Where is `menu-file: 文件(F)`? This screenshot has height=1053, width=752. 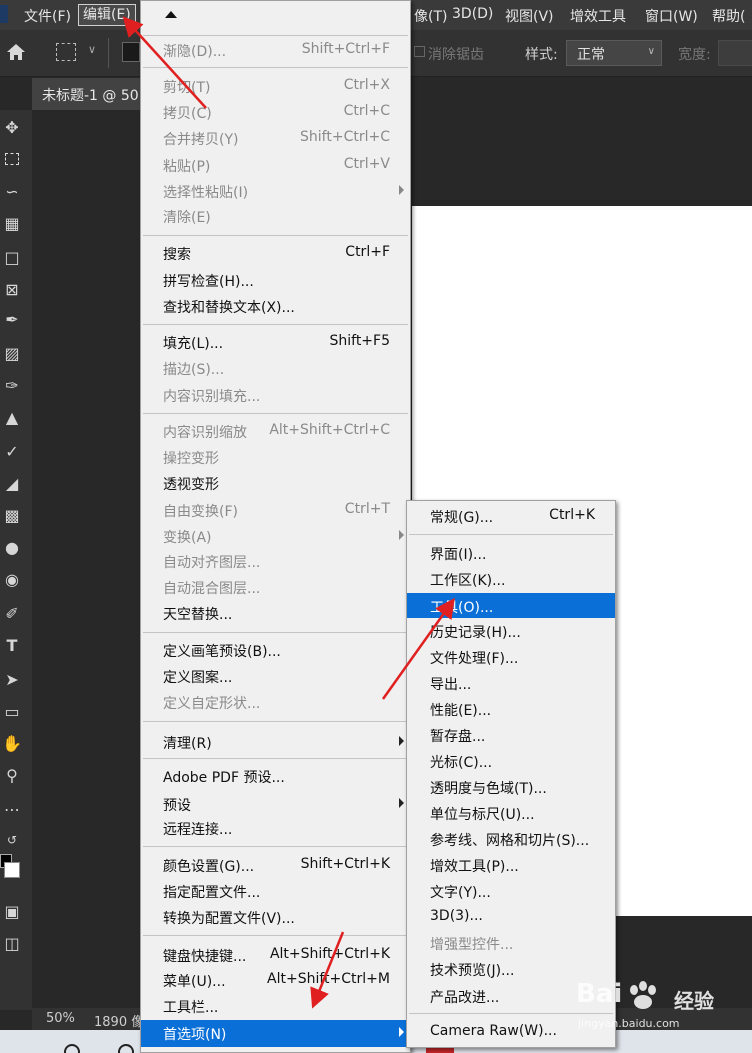 menu-file: 文件(F) is located at coordinates (47, 16).